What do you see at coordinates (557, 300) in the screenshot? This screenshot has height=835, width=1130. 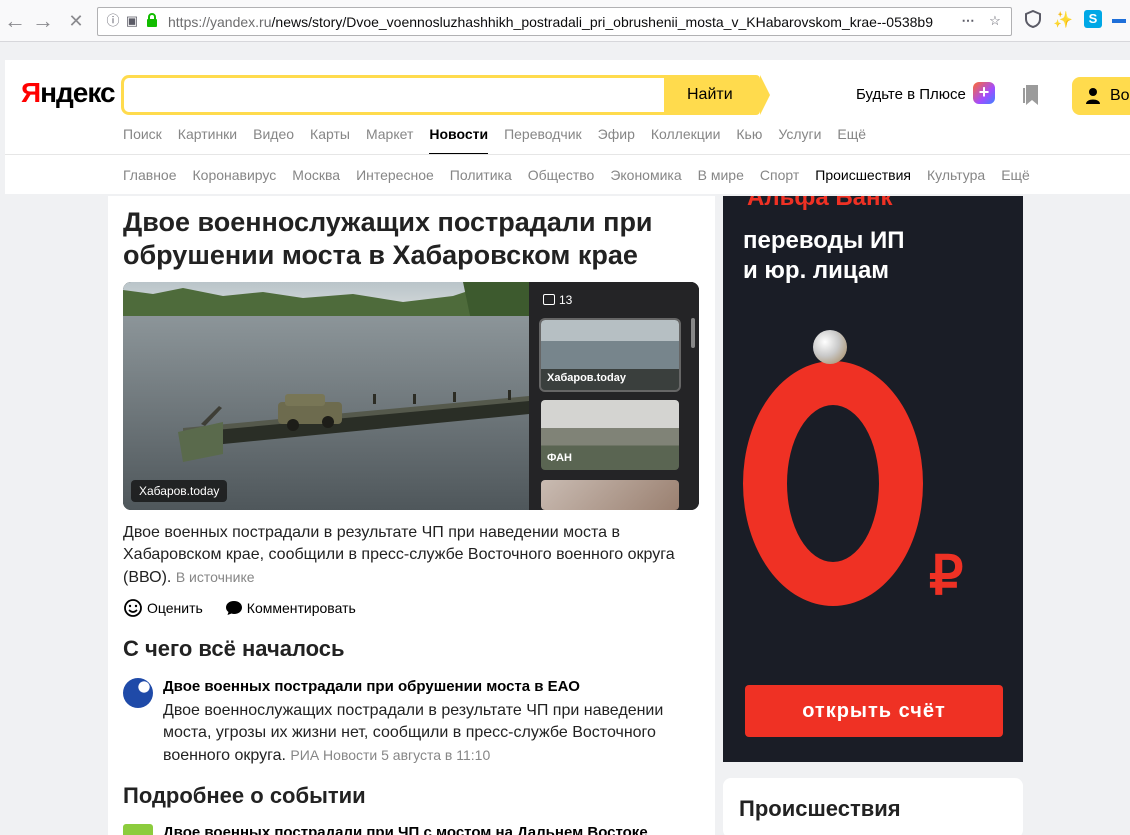 I see `photo-count: 13` at bounding box center [557, 300].